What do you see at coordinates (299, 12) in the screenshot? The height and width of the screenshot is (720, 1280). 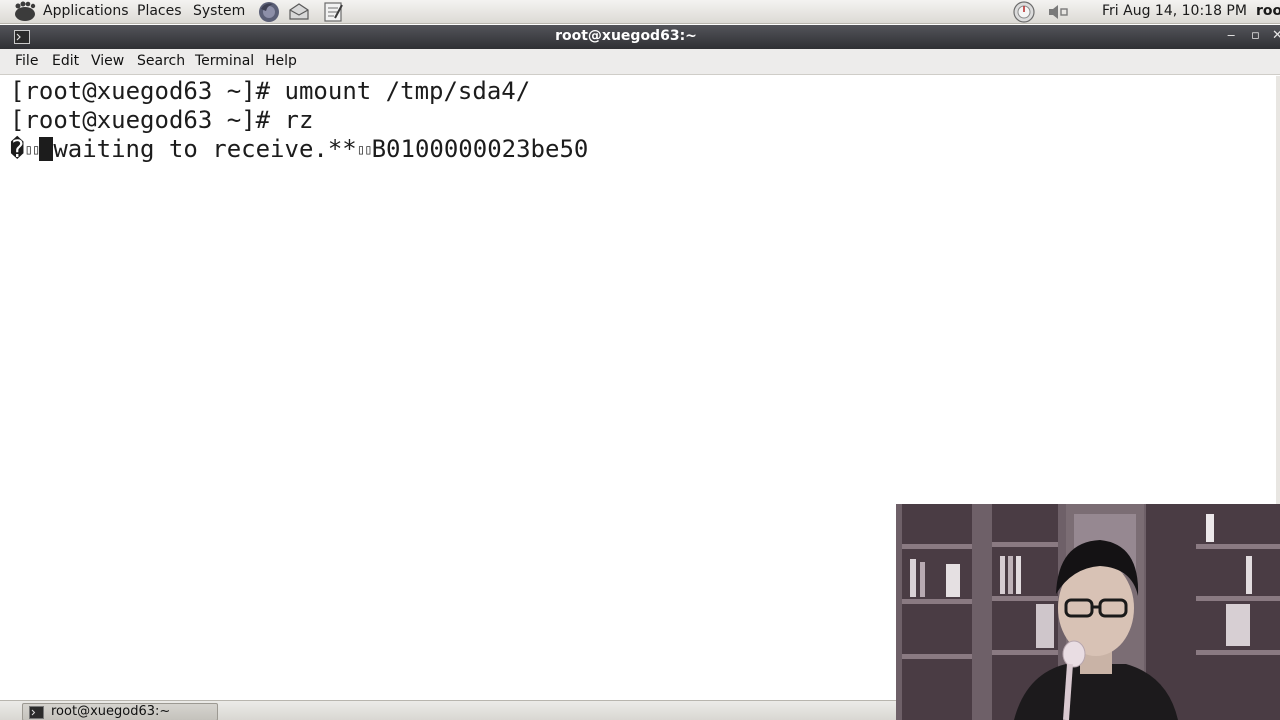 I see `mail-icon` at bounding box center [299, 12].